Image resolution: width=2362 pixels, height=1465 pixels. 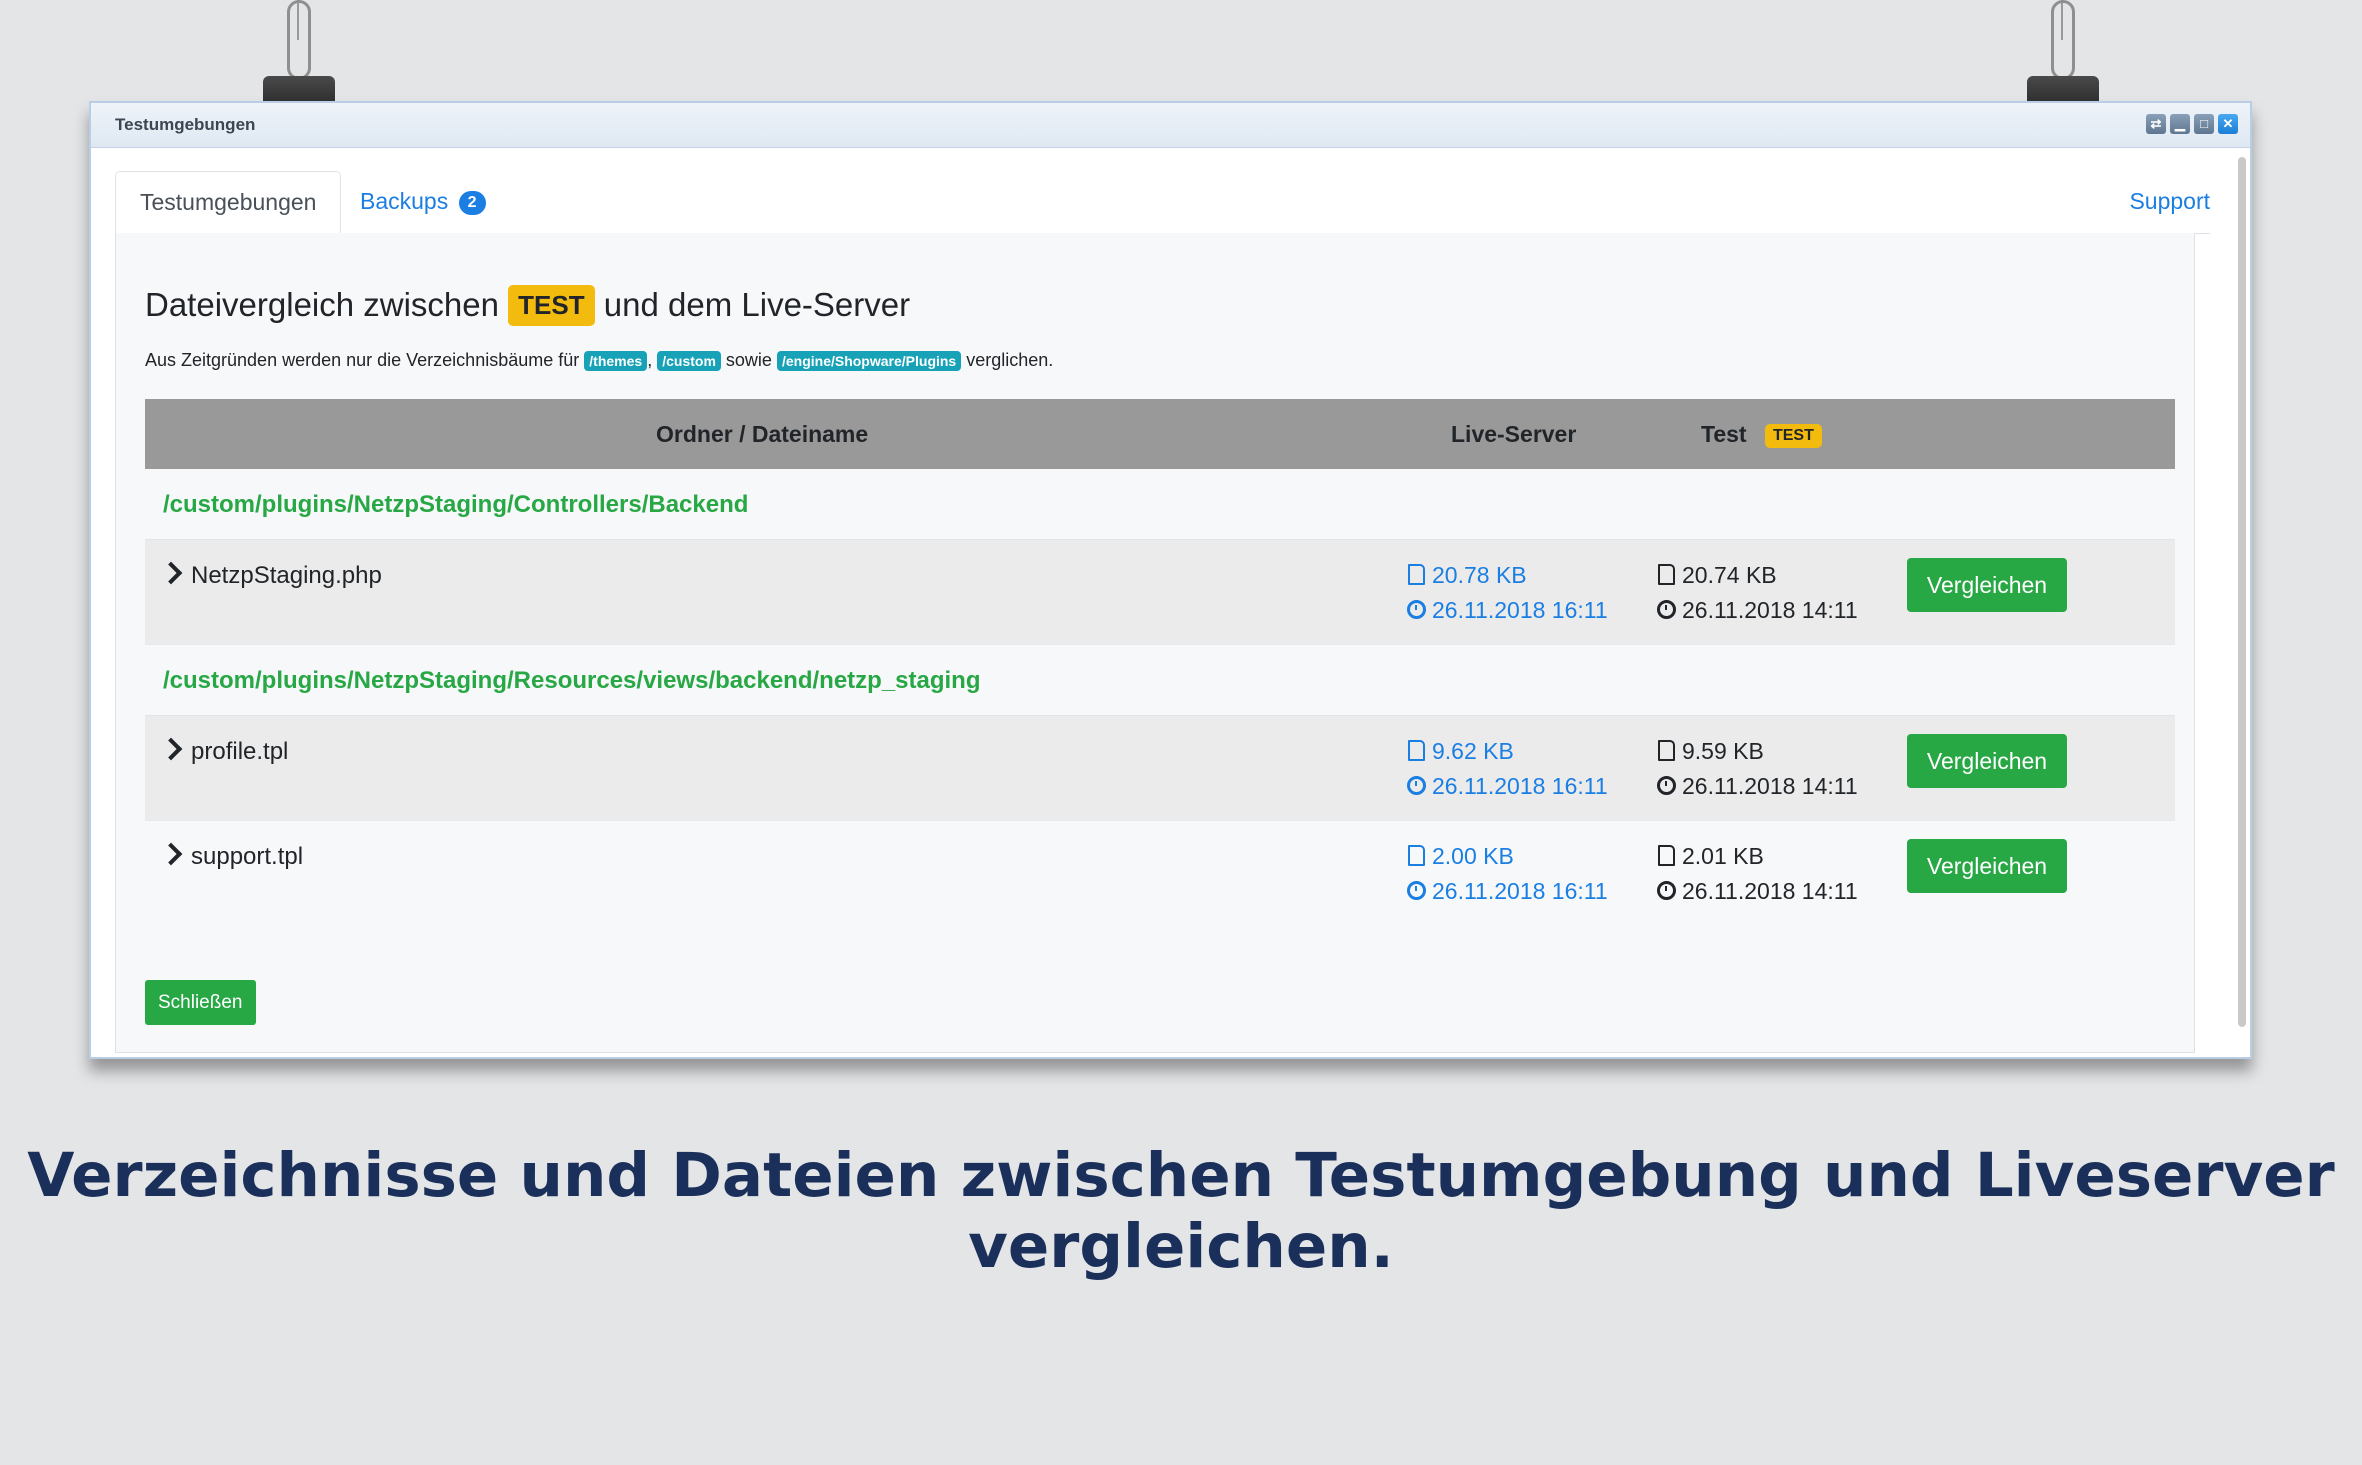 What do you see at coordinates (1757, 769) in the screenshot?
I see `test-meta: 9.59 KB 26.11.2018 14:11` at bounding box center [1757, 769].